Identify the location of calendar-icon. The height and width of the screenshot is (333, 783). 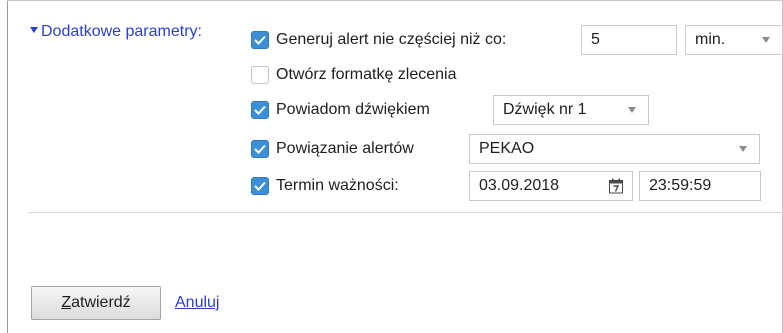
(616, 186).